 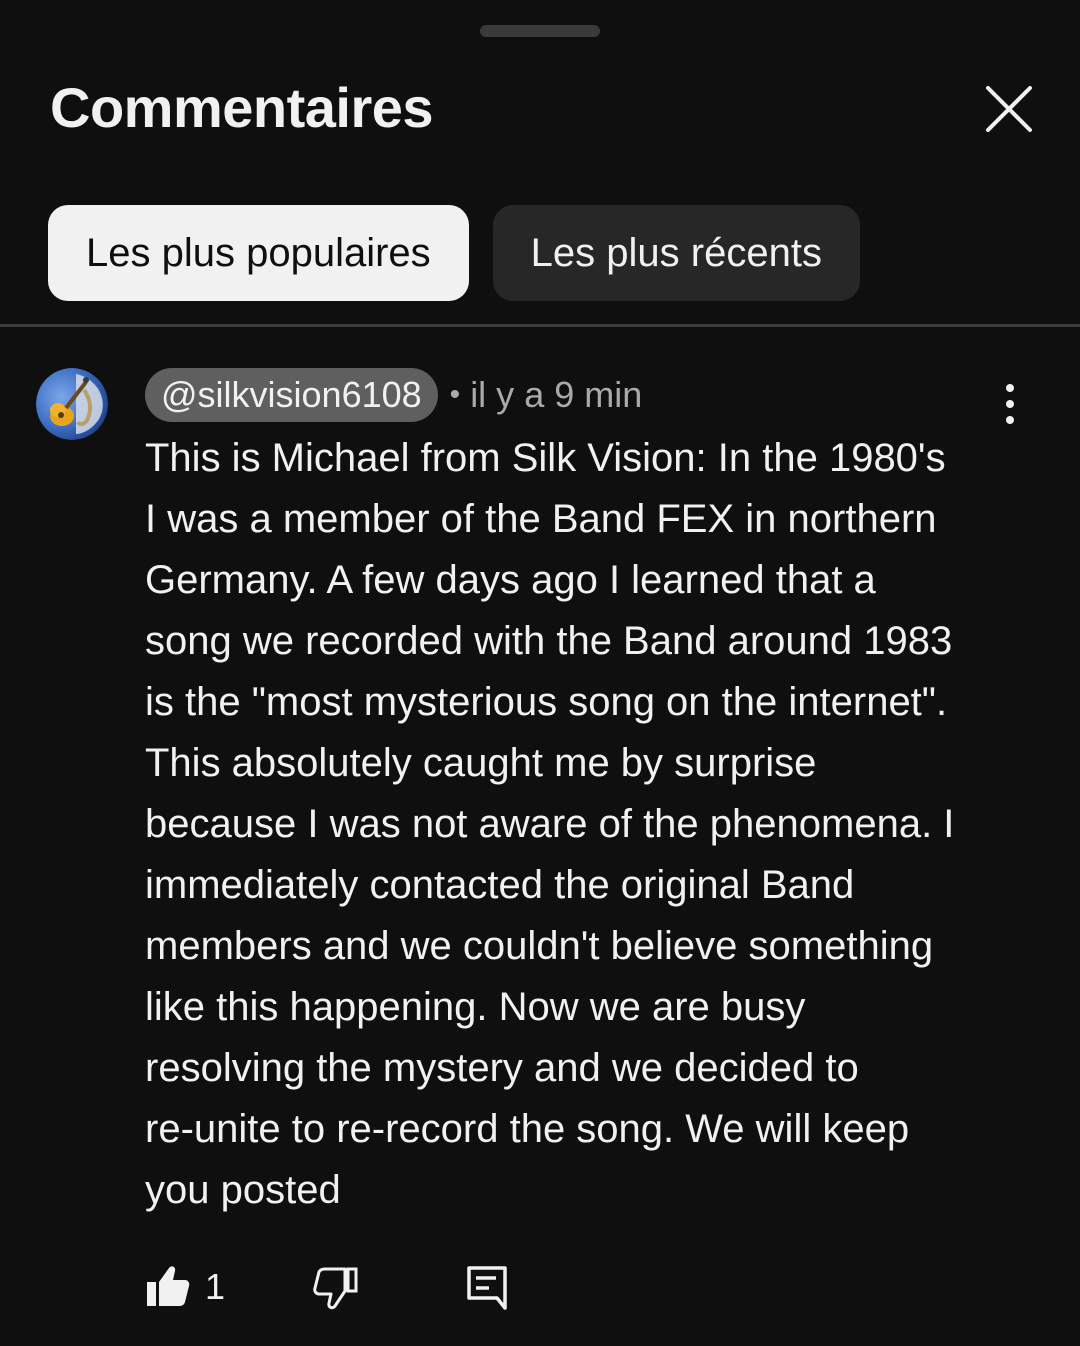 I want to click on thumbs-up-filled-icon, so click(x=168, y=1286).